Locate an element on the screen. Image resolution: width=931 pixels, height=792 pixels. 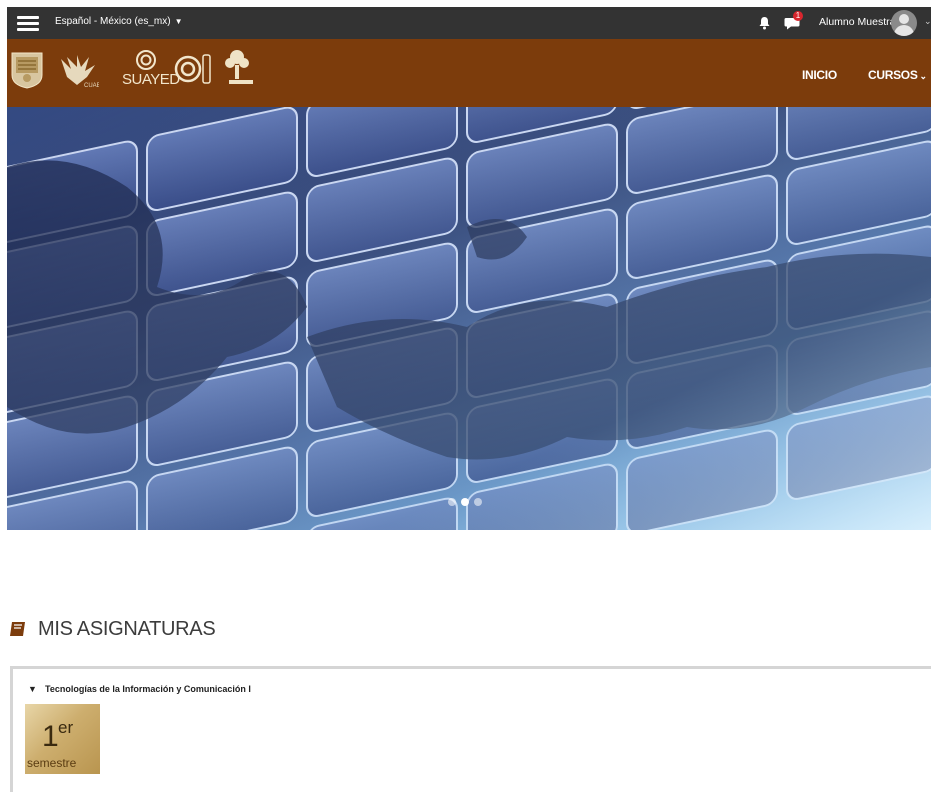
collapse-chevron-icon: ▼ is located at coordinates (32, 689).